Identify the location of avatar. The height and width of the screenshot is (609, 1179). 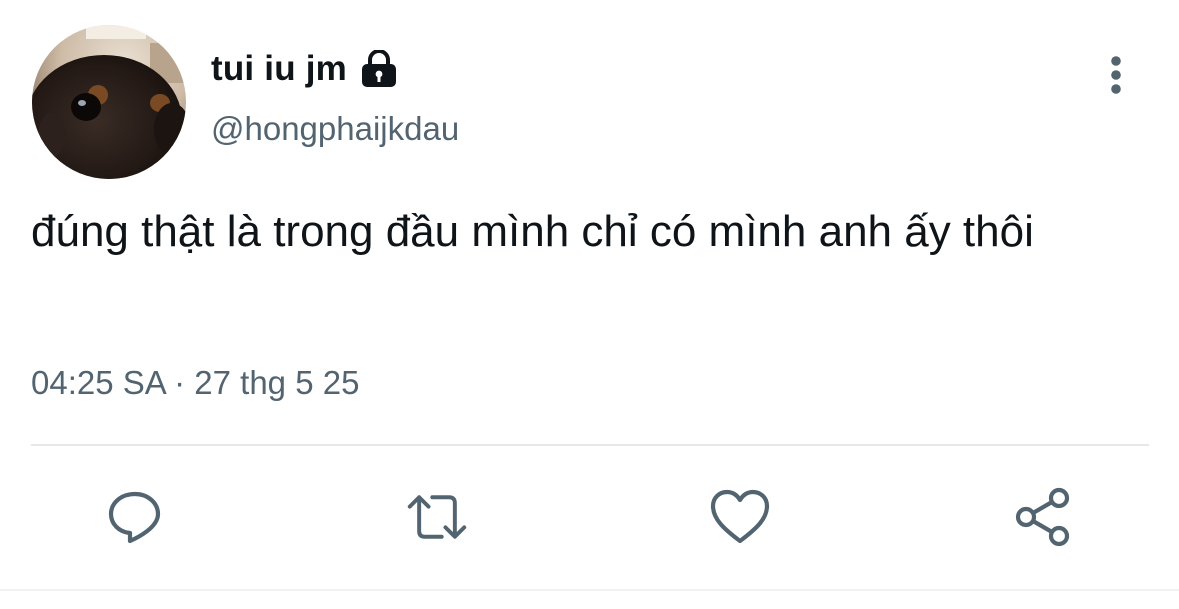
(109, 102).